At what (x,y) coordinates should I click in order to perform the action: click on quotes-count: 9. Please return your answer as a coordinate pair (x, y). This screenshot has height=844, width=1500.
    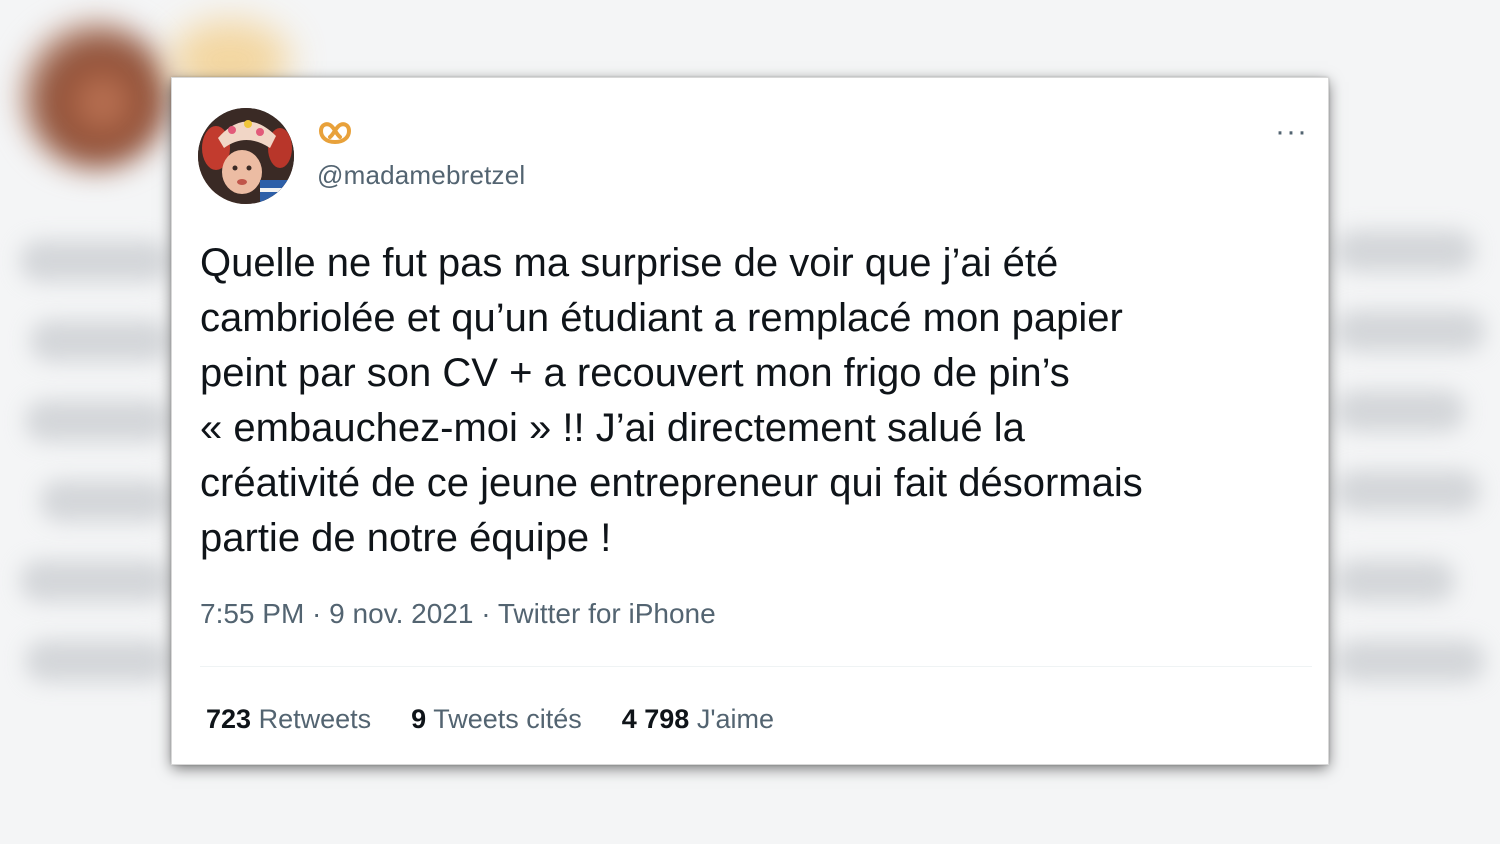
    Looking at the image, I should click on (419, 719).